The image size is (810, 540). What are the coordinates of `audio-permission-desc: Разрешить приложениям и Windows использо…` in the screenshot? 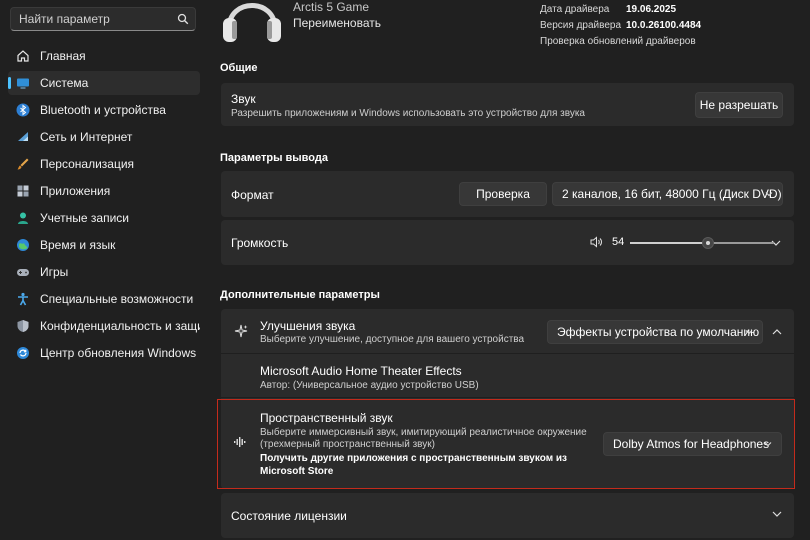 It's located at (408, 113).